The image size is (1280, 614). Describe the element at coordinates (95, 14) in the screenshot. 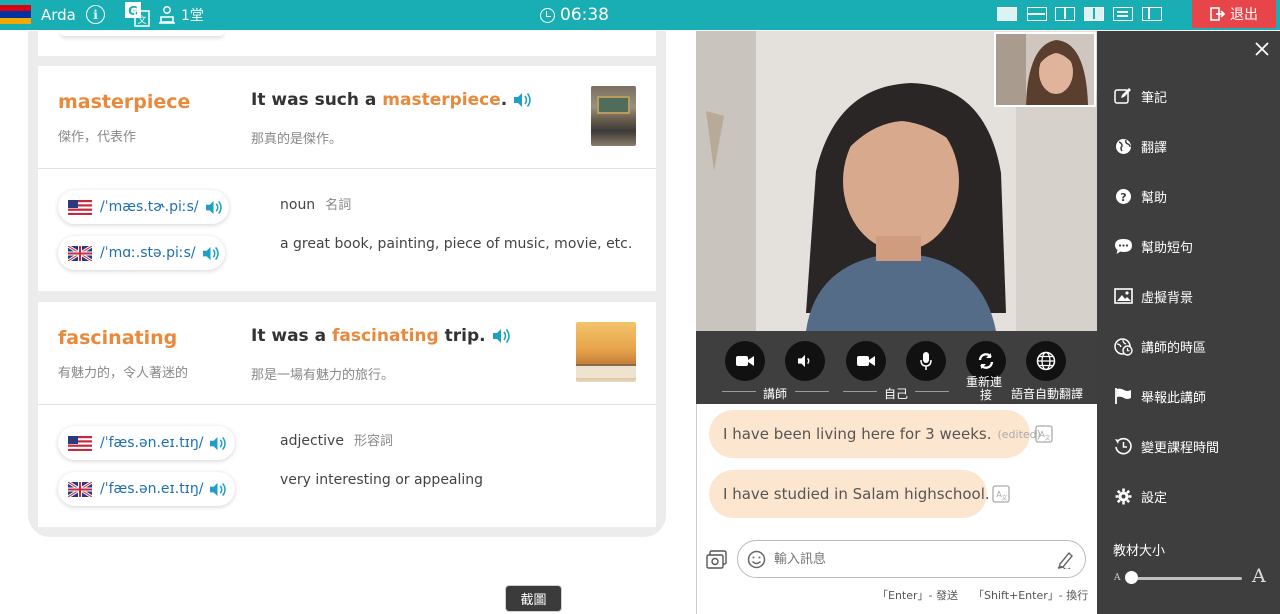

I see `info-icon: i` at that location.